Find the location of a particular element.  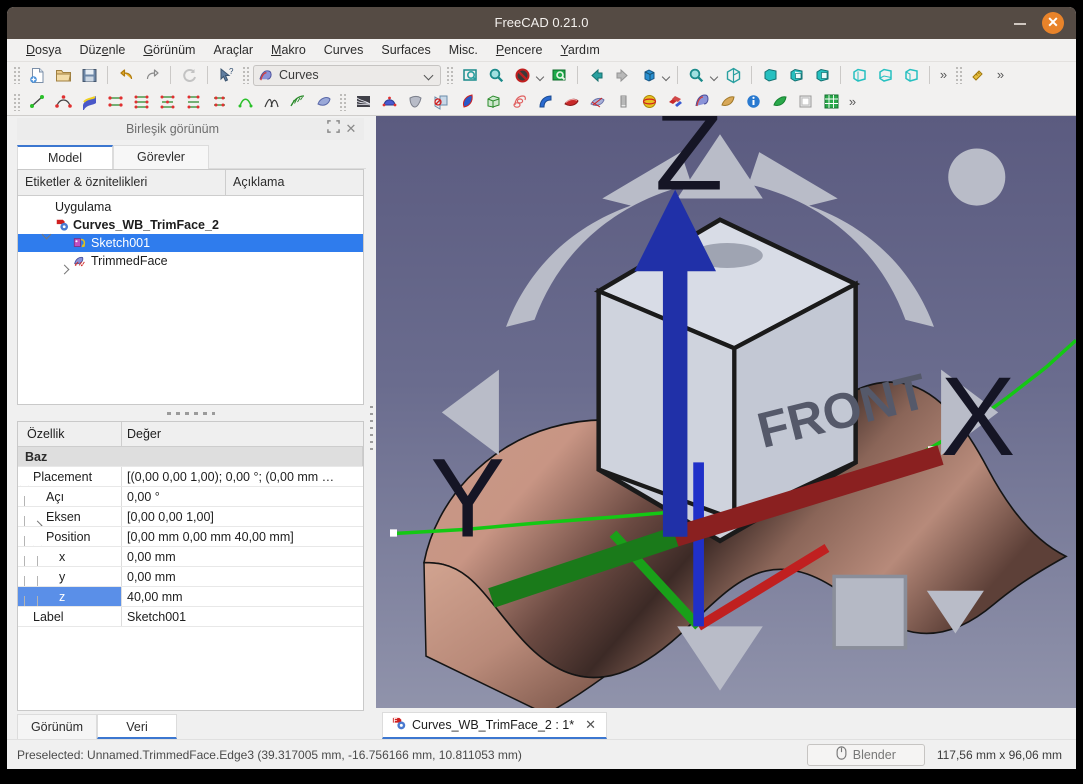

document-tab-close-icon: ✕ is located at coordinates (590, 725).